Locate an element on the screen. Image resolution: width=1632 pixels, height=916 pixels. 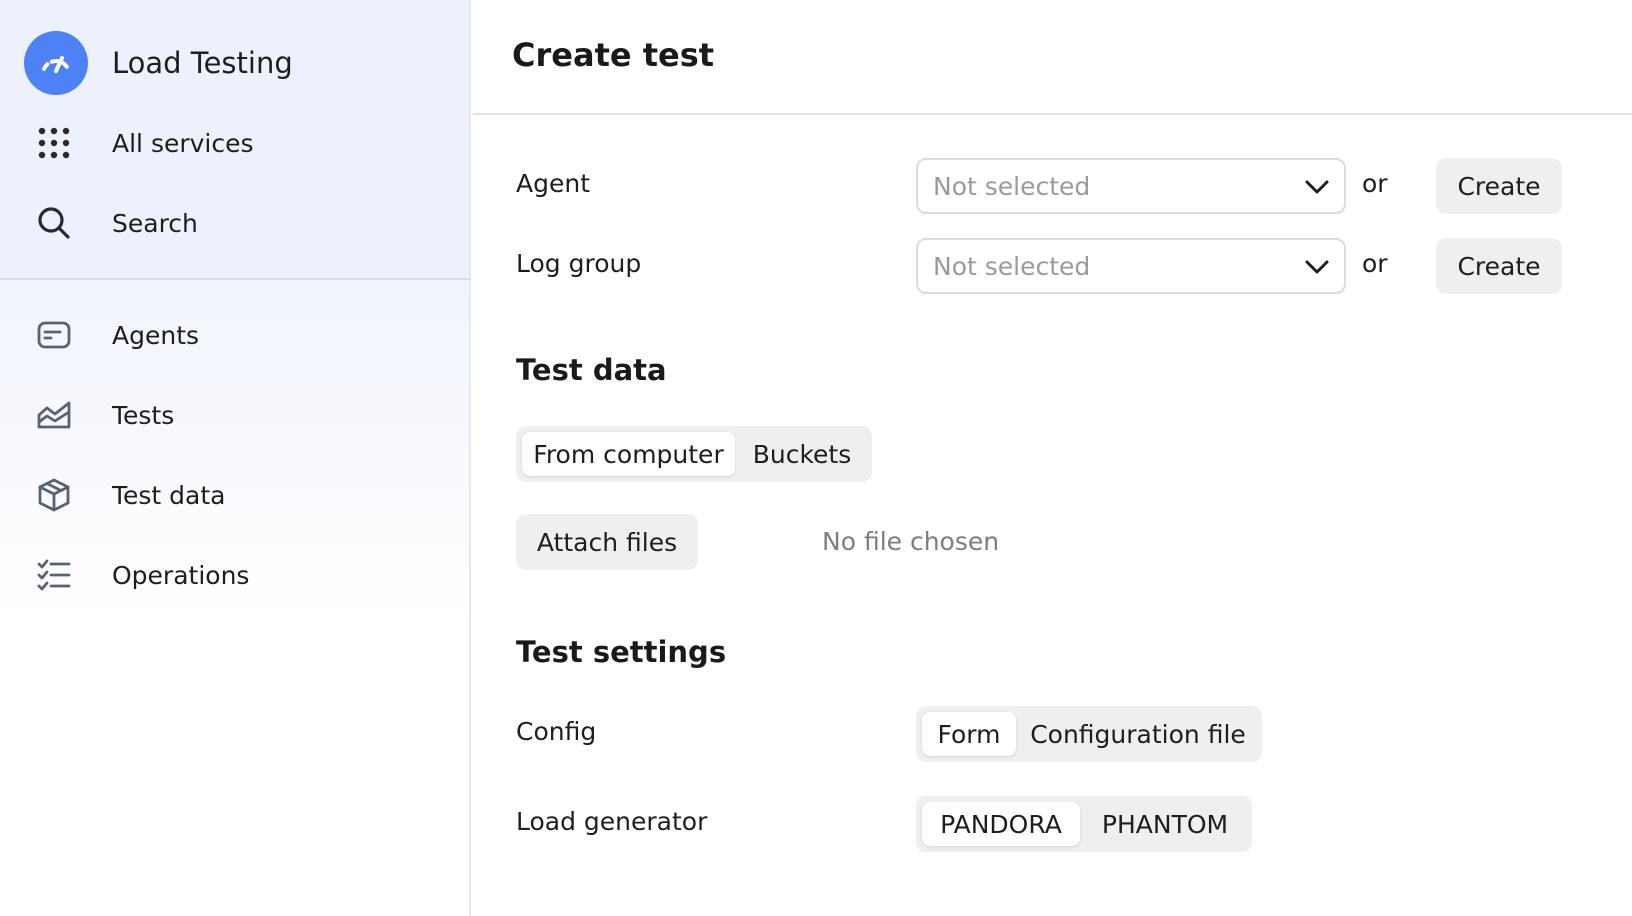
header-divider is located at coordinates (1052, 114).